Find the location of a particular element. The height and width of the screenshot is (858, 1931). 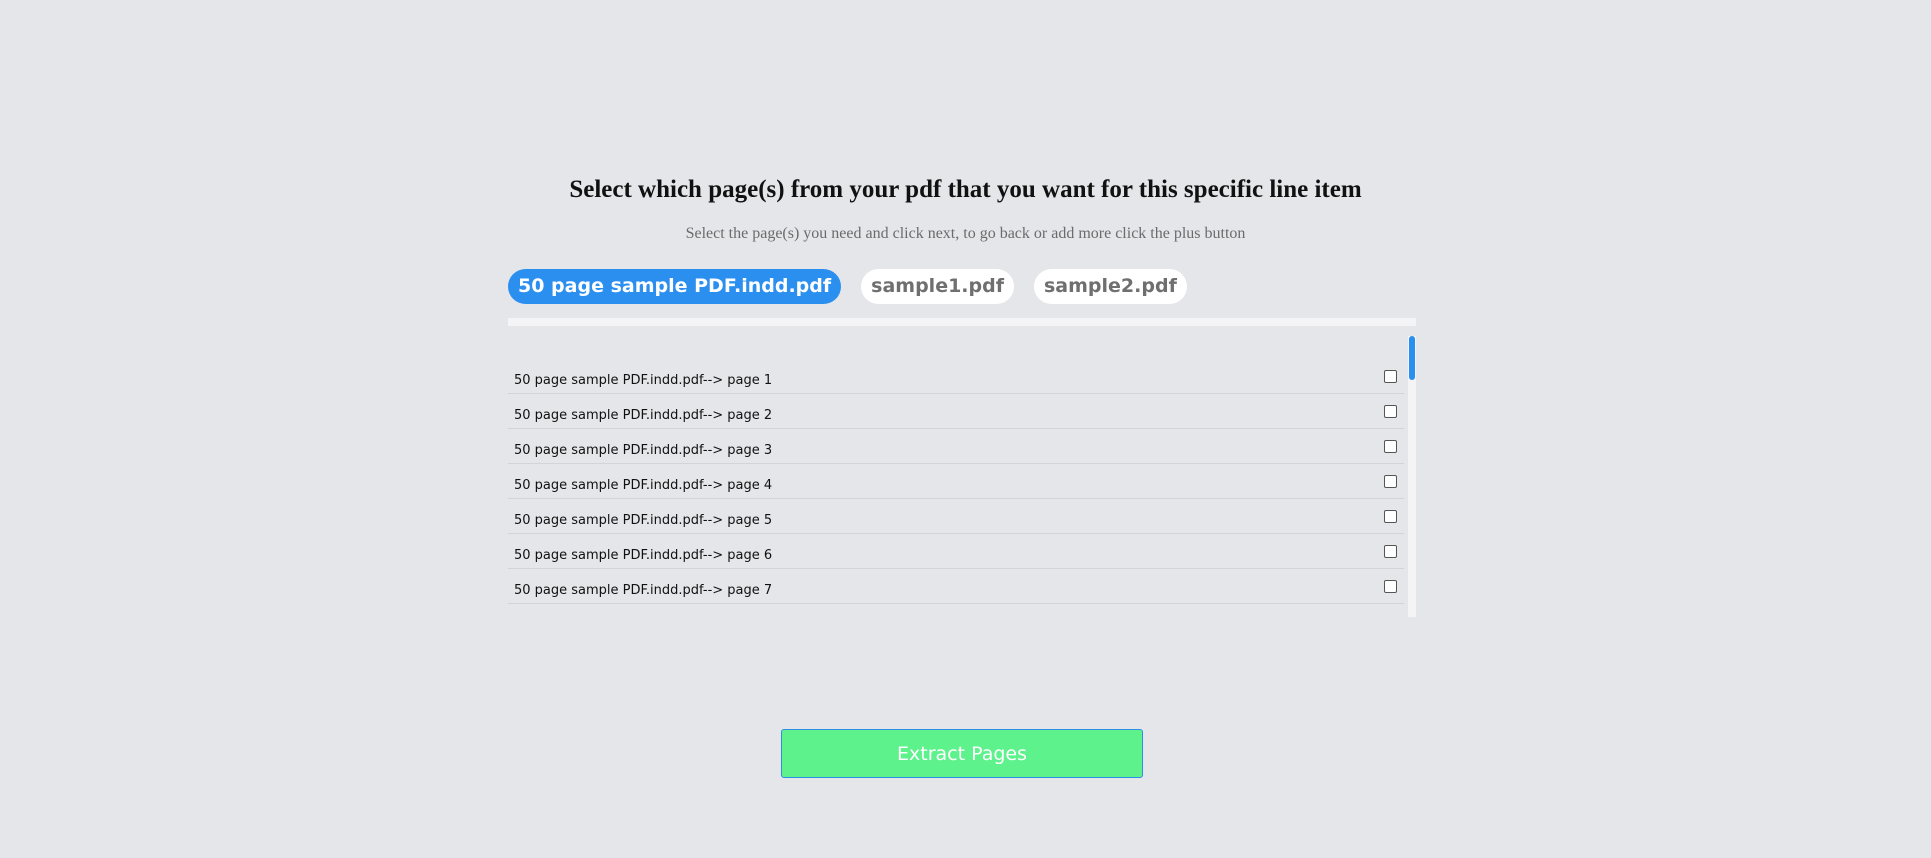

tab-divider is located at coordinates (962, 322).